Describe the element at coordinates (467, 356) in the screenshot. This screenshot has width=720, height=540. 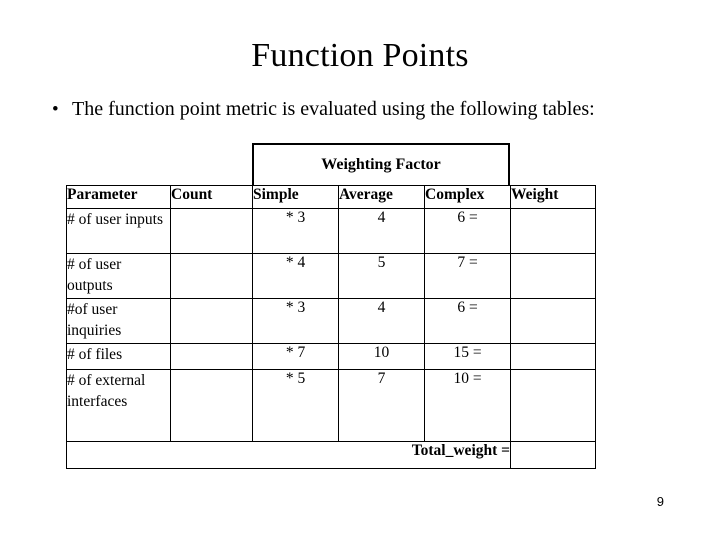
I see `cell-complex: 15 =` at that location.